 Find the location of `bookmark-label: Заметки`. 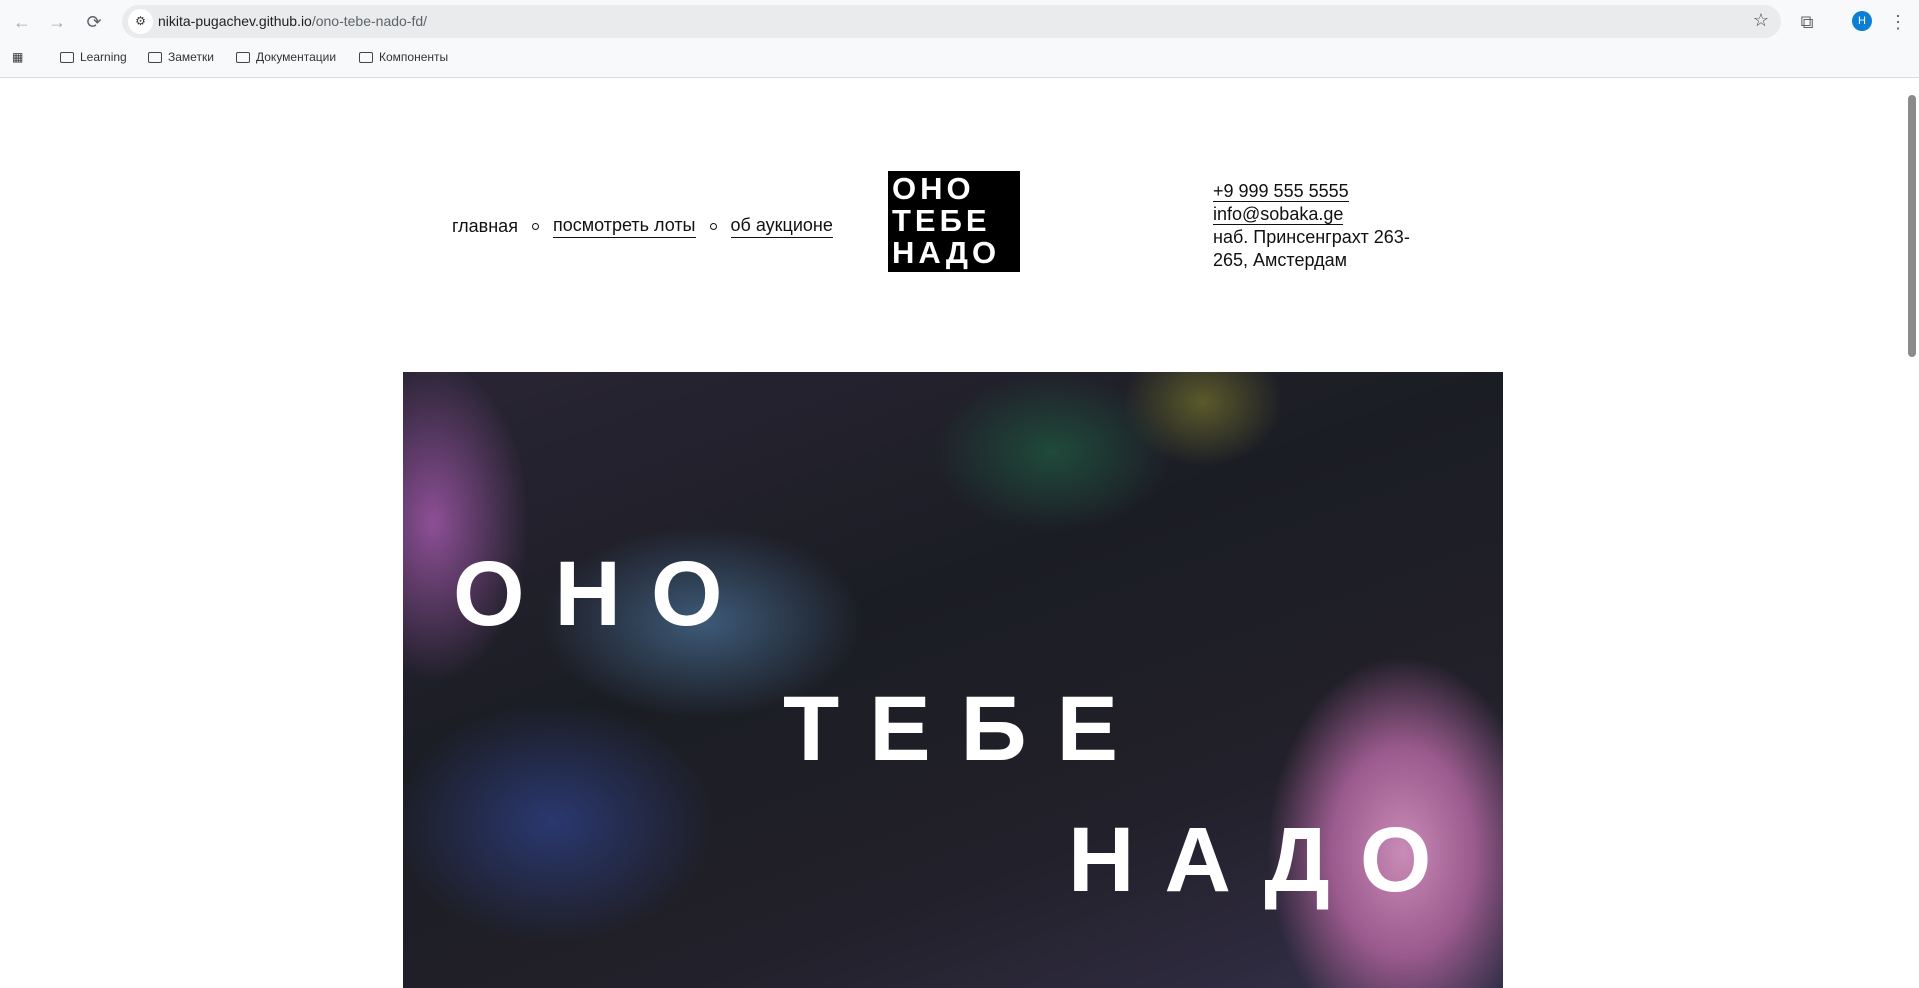

bookmark-label: Заметки is located at coordinates (191, 57).